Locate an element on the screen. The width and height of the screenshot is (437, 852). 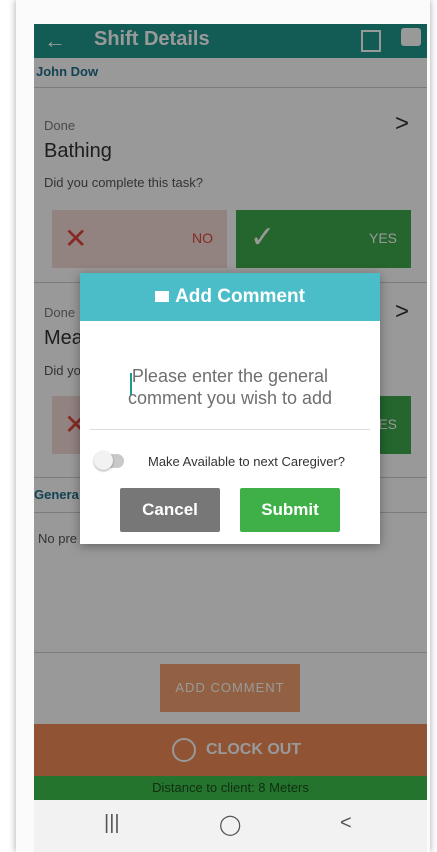
available-toggle is located at coordinates (109, 460).